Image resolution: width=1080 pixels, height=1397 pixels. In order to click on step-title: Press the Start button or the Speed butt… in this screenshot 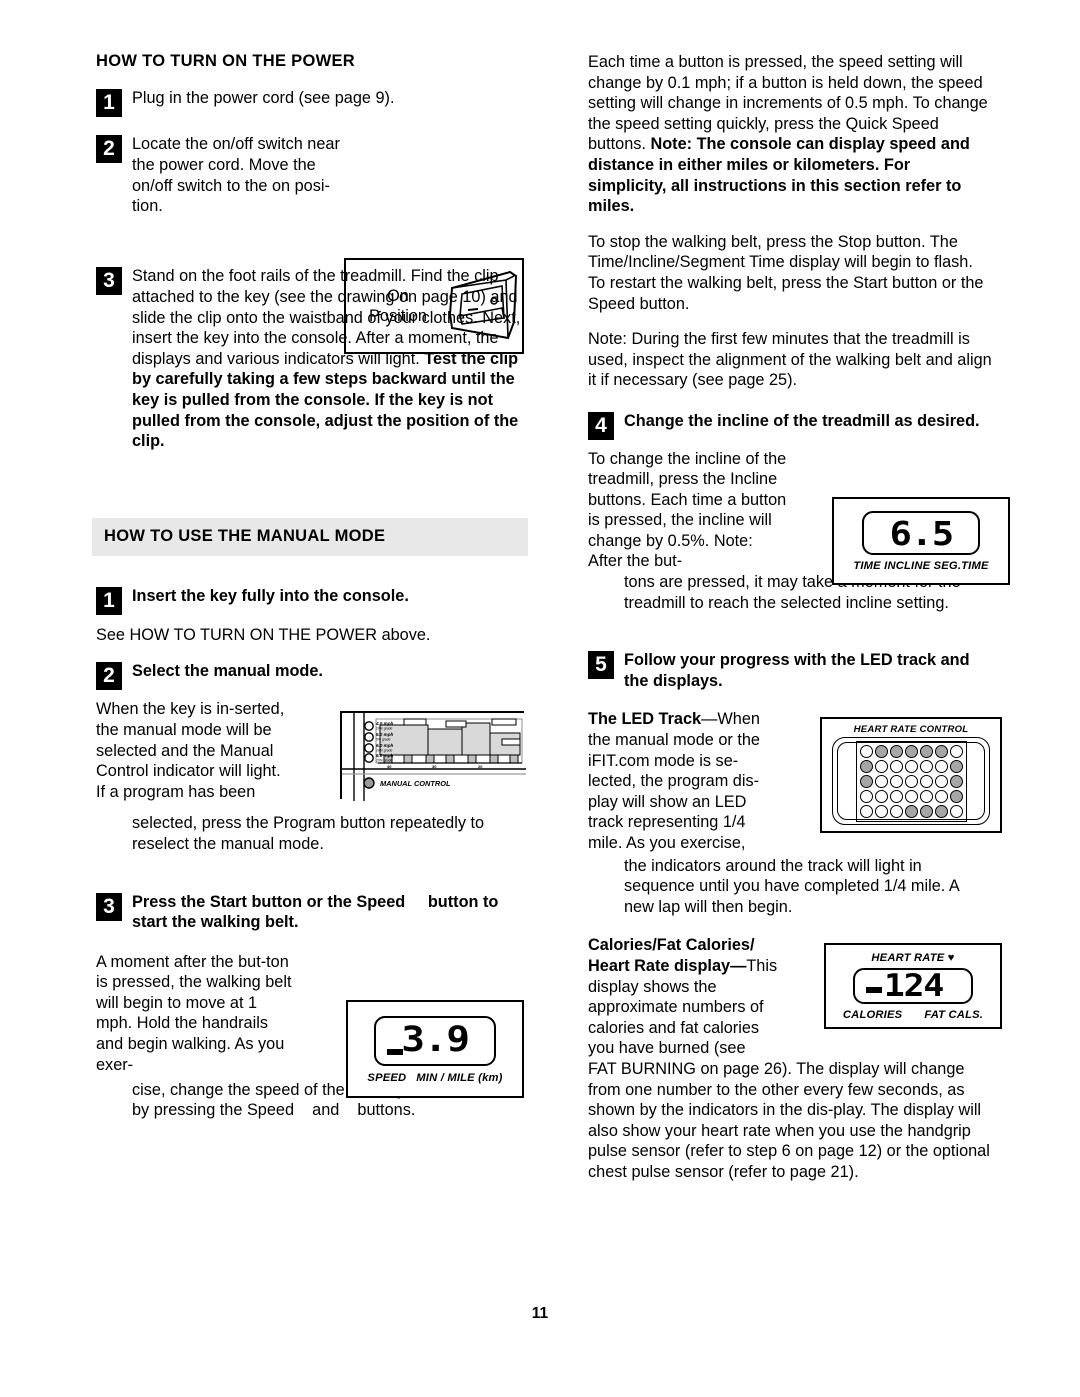, I will do `click(330, 912)`.